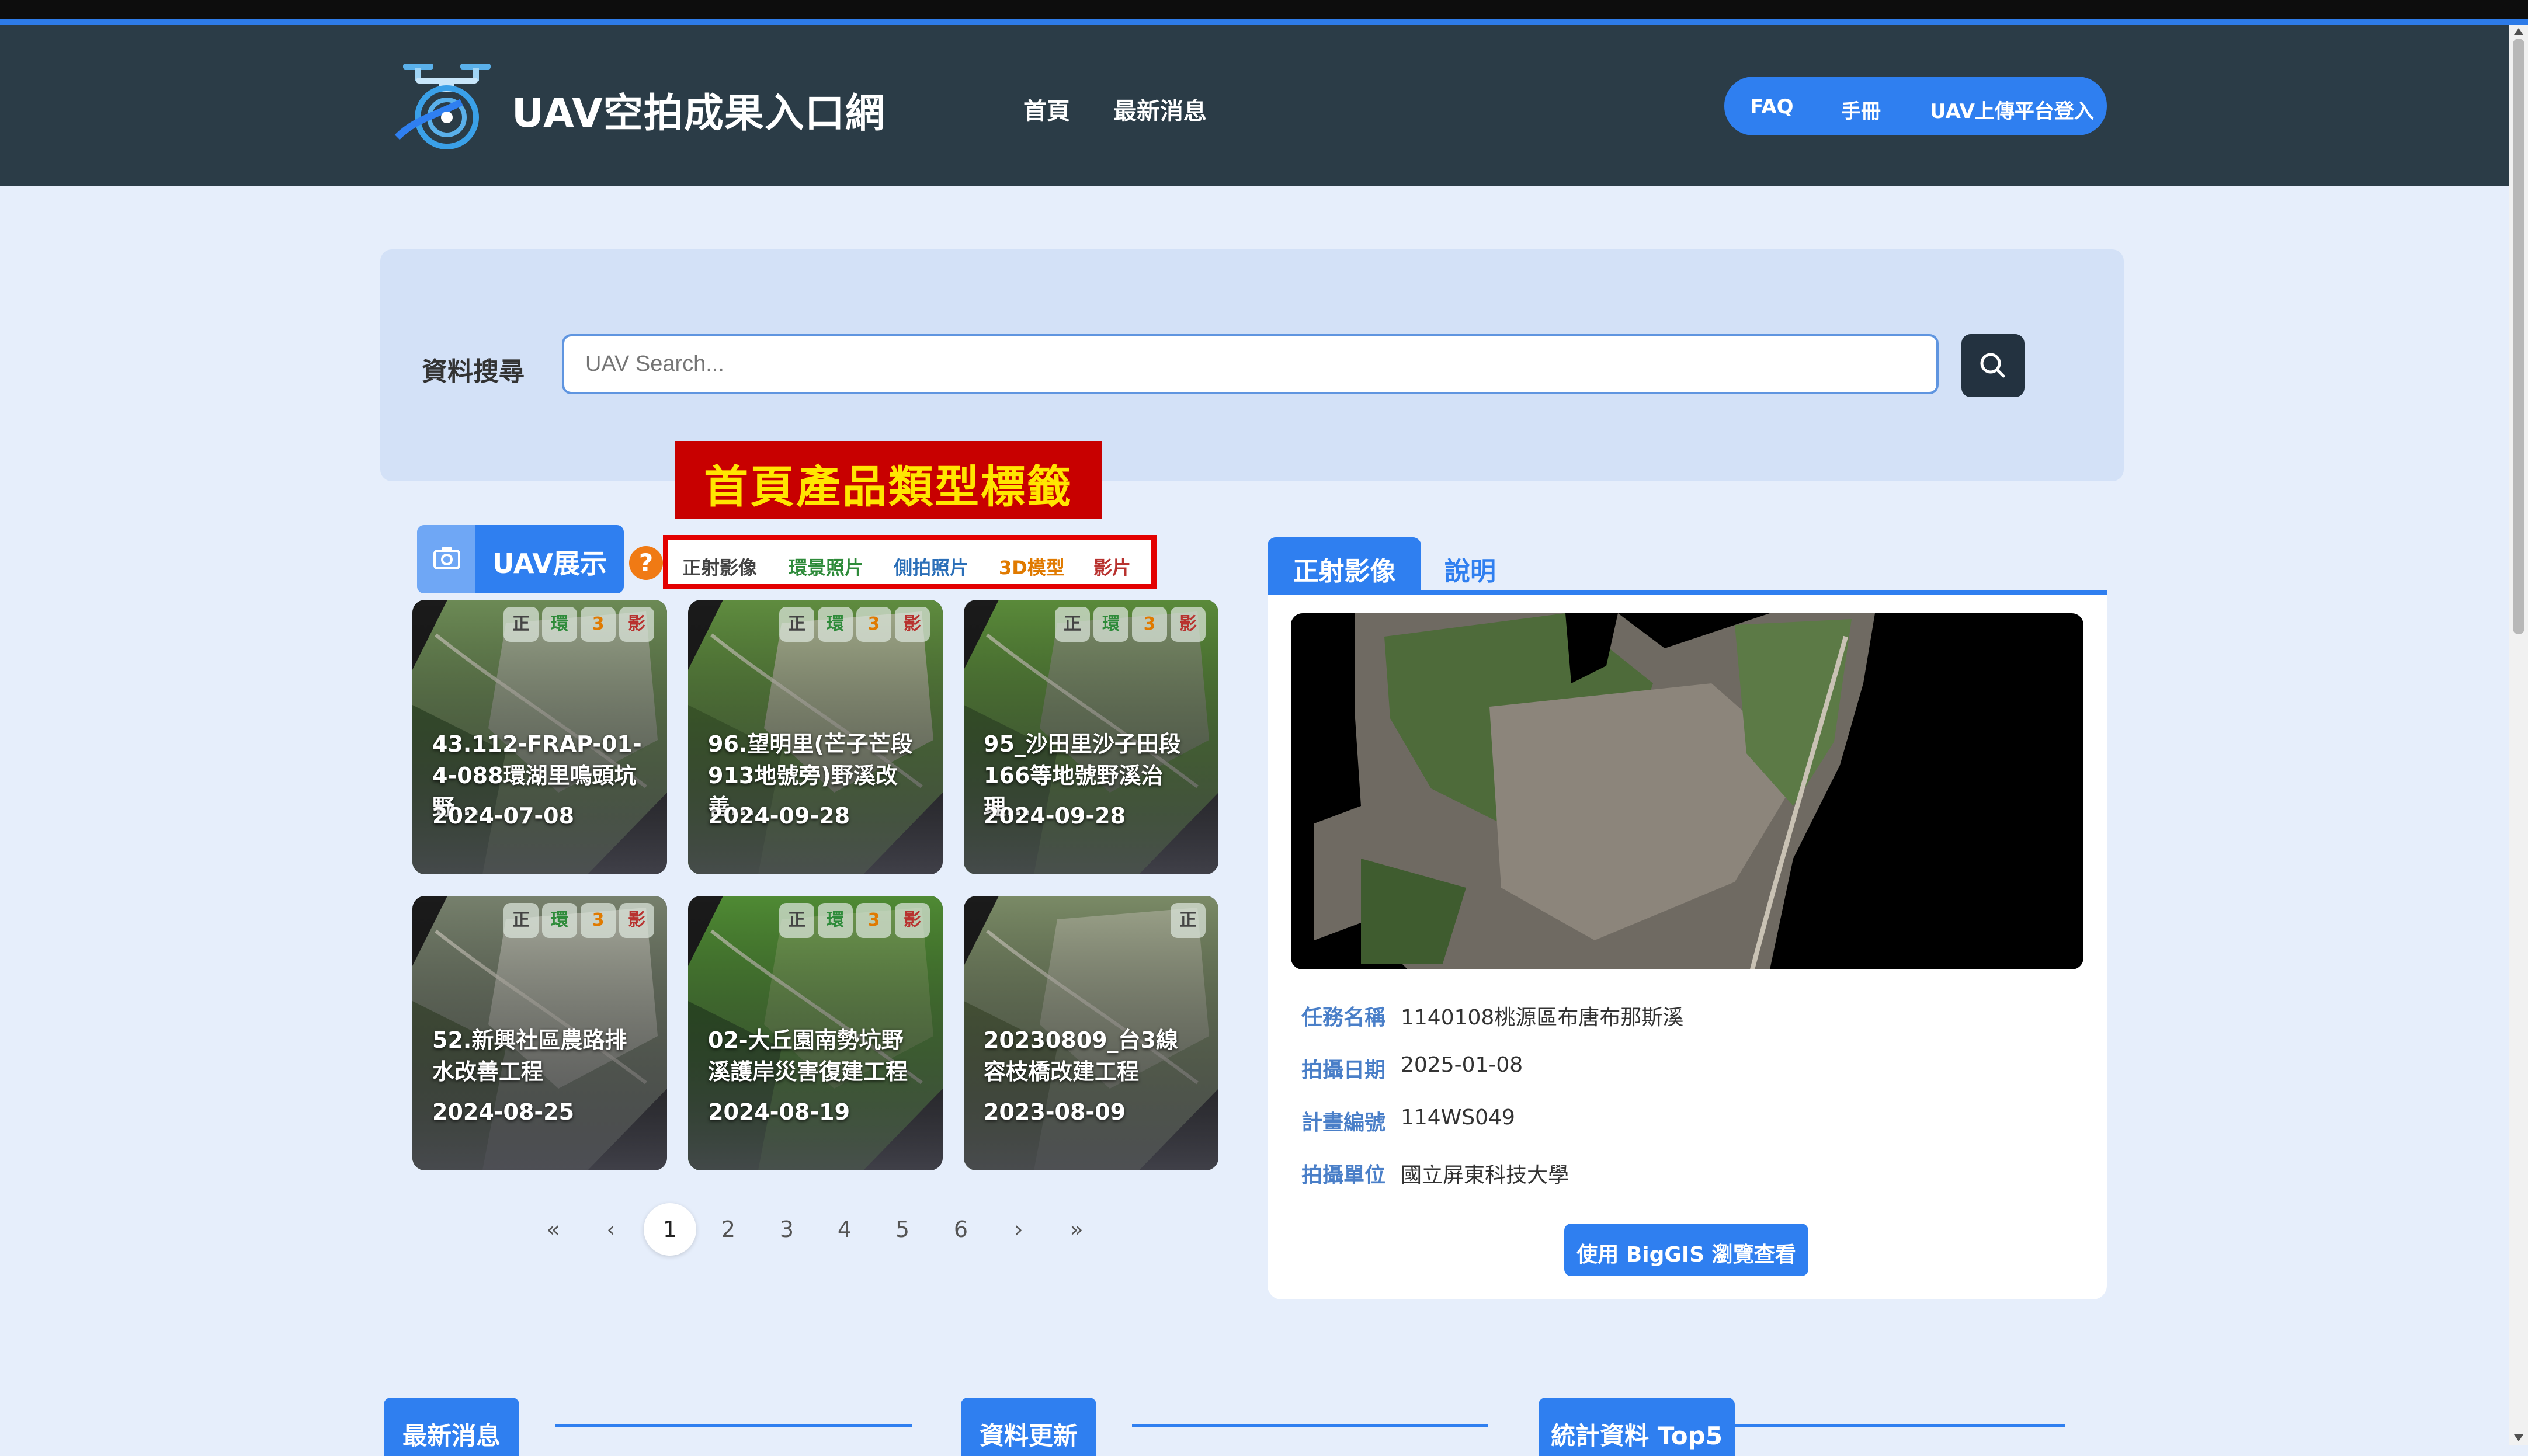  I want to click on scrollbar-thumb, so click(2518, 336).